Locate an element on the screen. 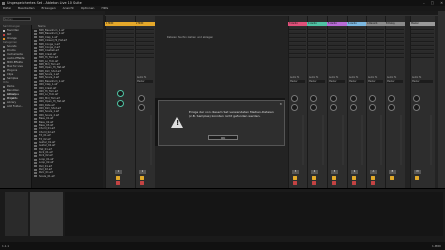  menu-create: Erzeugen is located at coordinates (49, 8).